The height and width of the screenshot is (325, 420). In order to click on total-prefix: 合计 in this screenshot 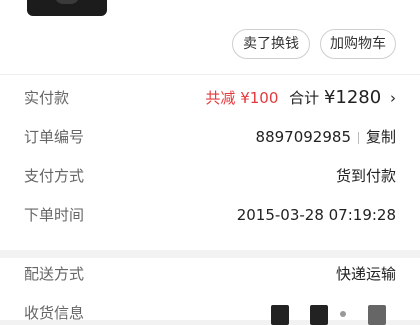, I will do `click(304, 98)`.